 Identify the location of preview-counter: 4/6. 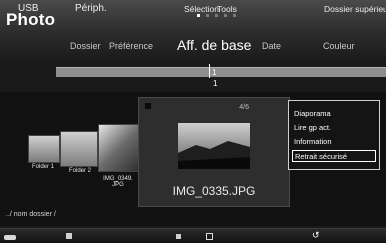
(244, 107).